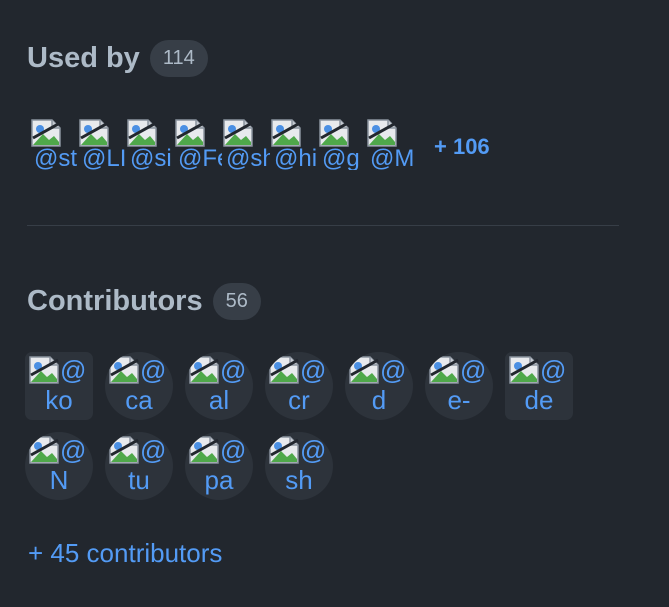 Image resolution: width=669 pixels, height=607 pixels. Describe the element at coordinates (299, 480) in the screenshot. I see `contributor-login: sh` at that location.